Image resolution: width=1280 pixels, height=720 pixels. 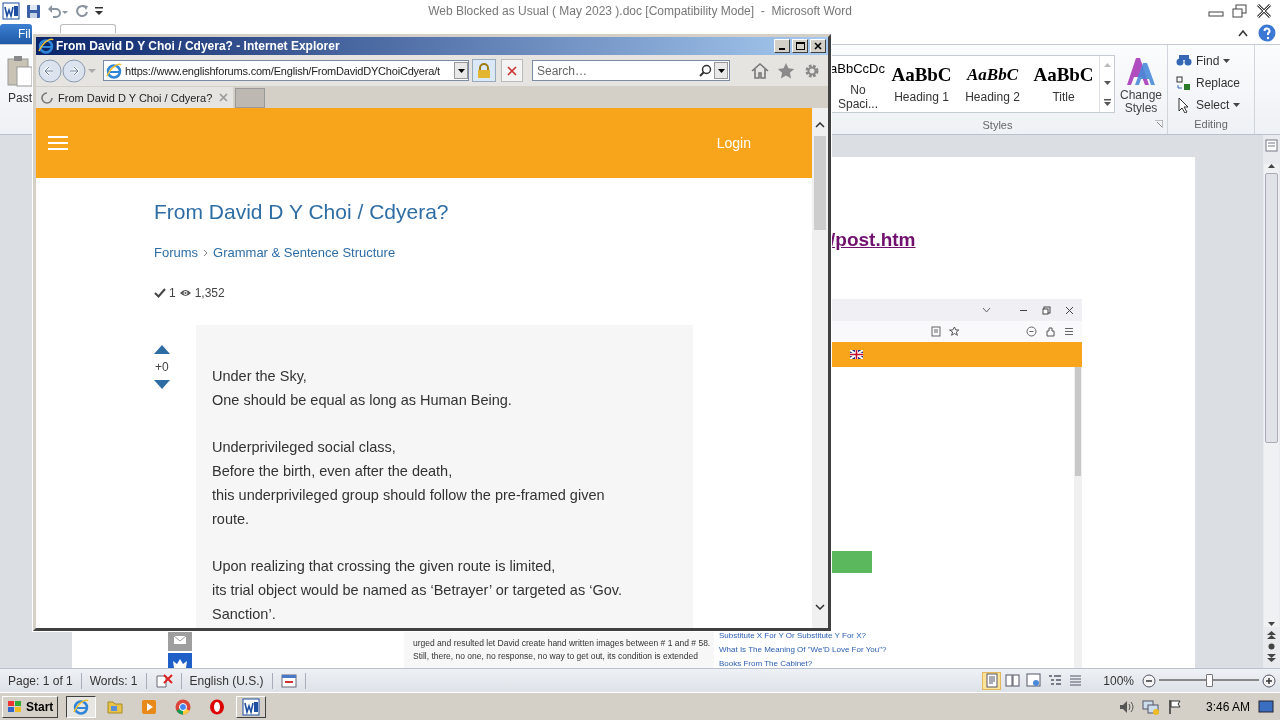 I want to click on clock: 3:46 AM, so click(x=1227, y=706).